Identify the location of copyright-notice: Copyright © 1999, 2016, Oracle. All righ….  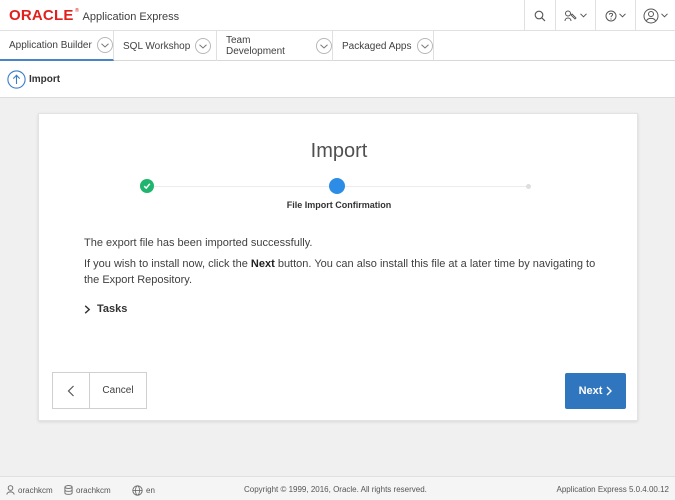
(335, 489).